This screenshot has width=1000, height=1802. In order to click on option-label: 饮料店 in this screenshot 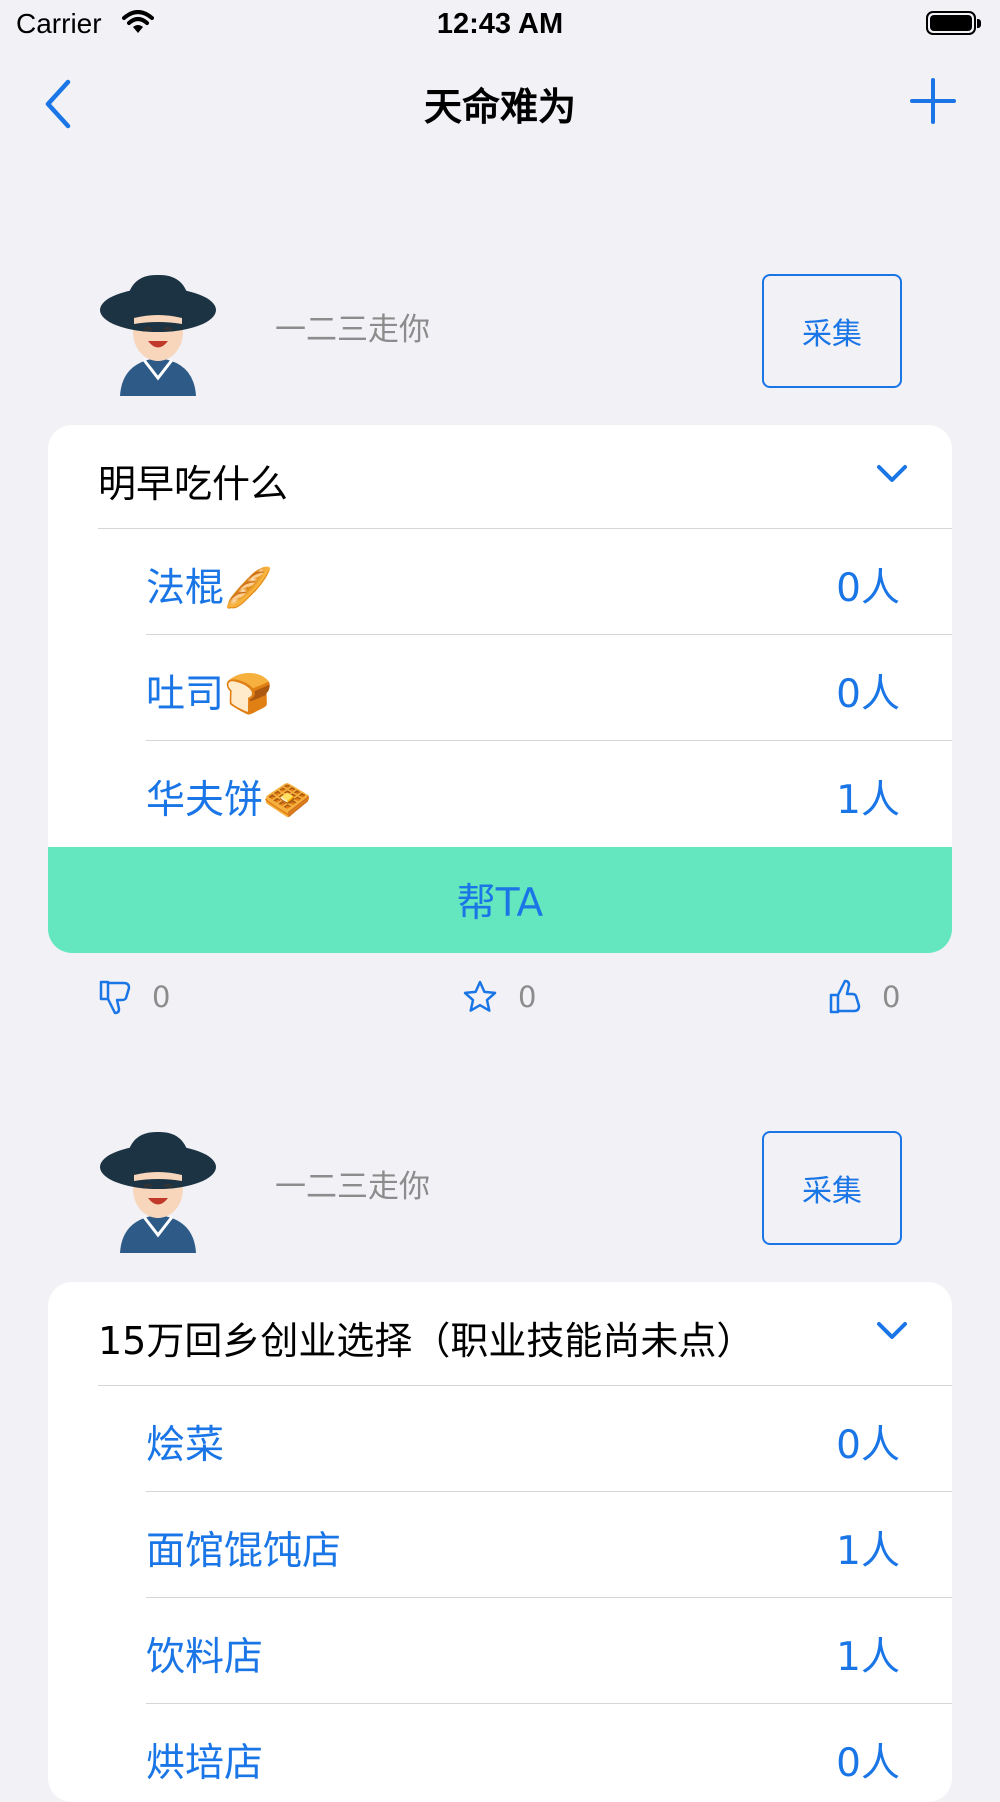, I will do `click(205, 1657)`.